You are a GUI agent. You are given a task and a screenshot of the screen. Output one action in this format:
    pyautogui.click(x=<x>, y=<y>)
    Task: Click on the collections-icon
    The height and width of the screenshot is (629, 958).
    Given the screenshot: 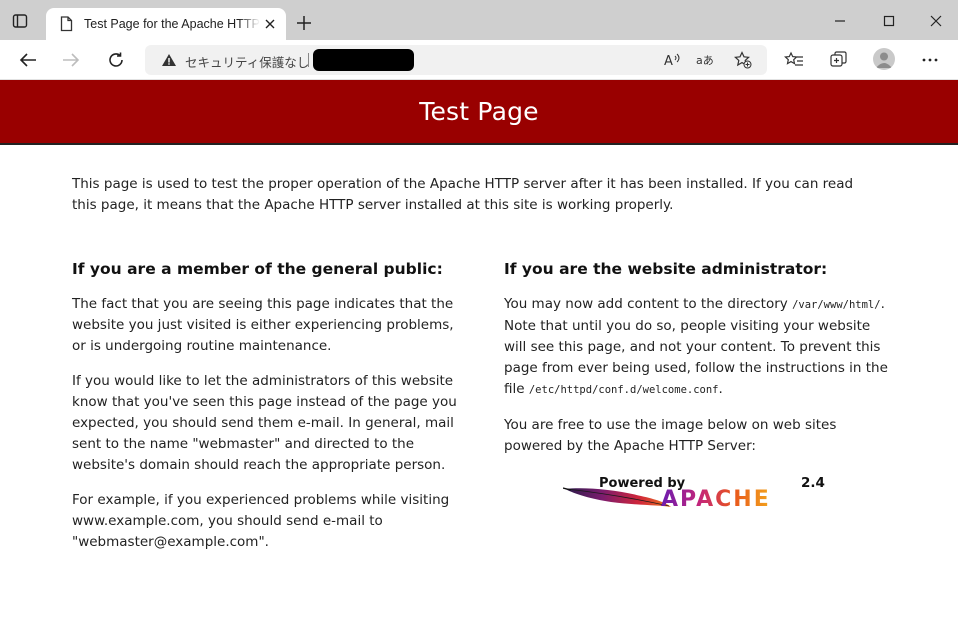 What is the action you would take?
    pyautogui.click(x=839, y=60)
    